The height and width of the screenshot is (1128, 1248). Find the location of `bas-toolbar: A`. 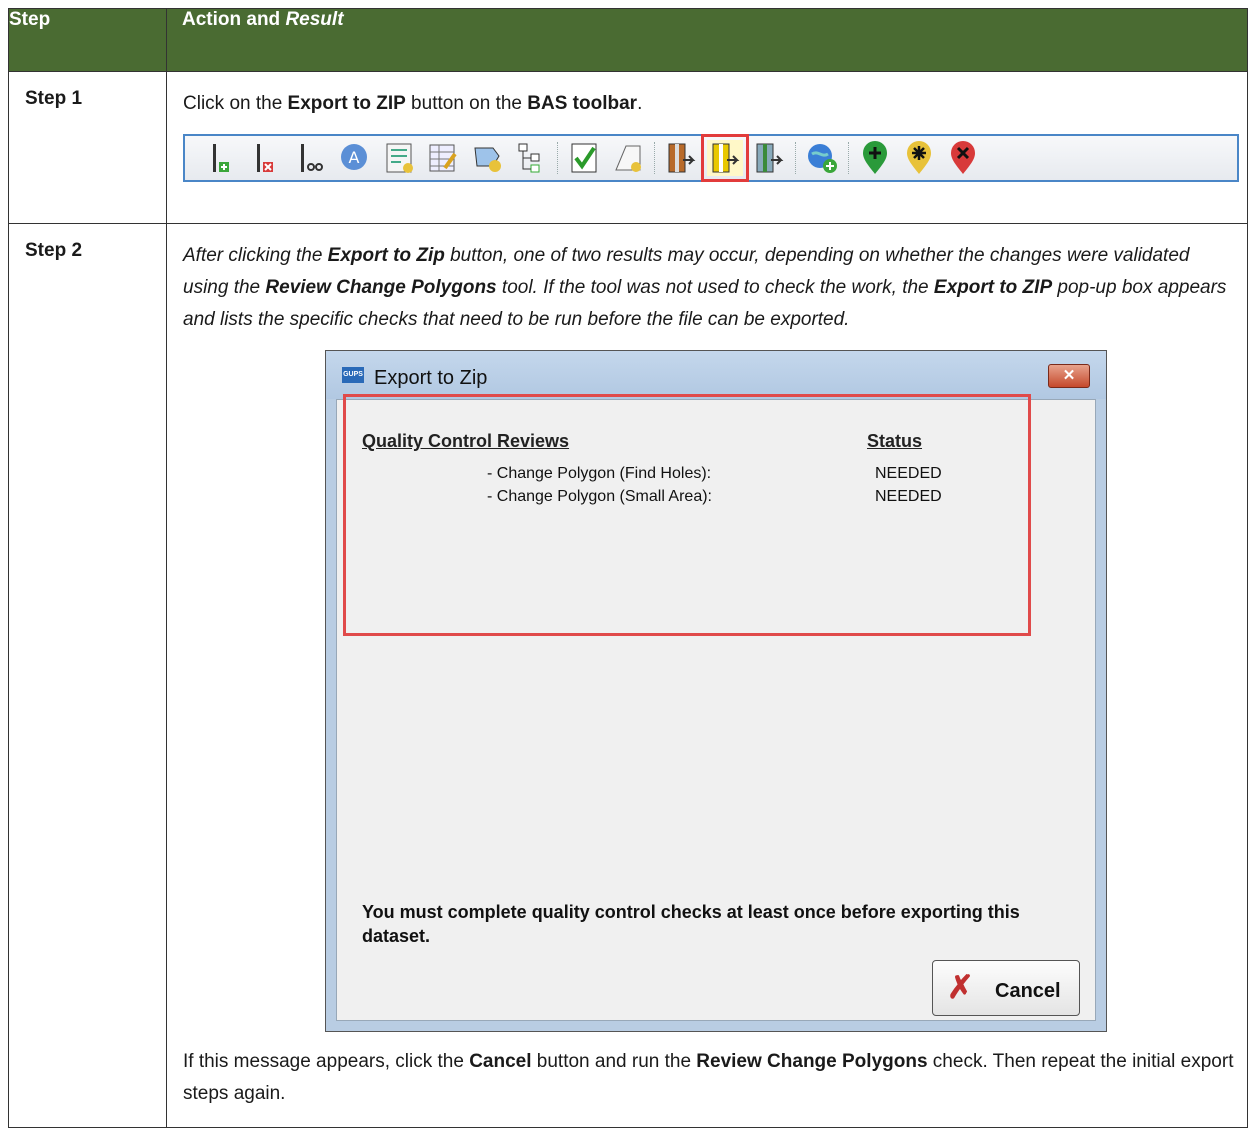

bas-toolbar: A is located at coordinates (711, 158).